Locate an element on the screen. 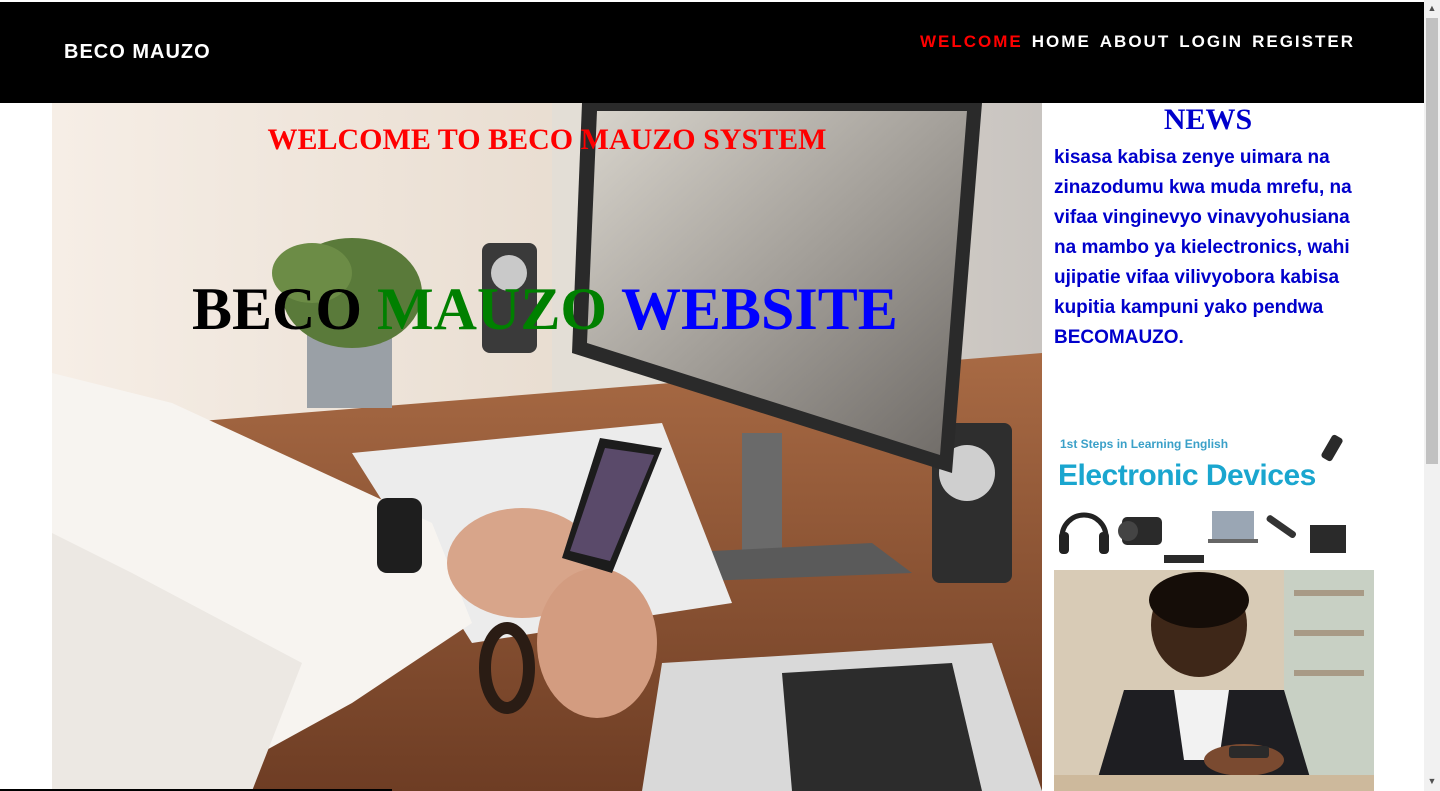  nav-register: REGISTER is located at coordinates (1303, 42).